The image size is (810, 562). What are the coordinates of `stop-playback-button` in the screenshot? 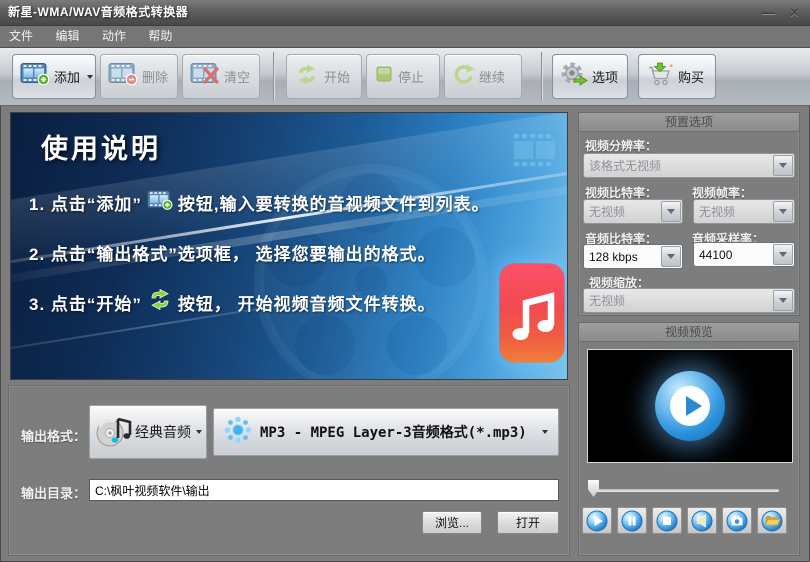 It's located at (667, 520).